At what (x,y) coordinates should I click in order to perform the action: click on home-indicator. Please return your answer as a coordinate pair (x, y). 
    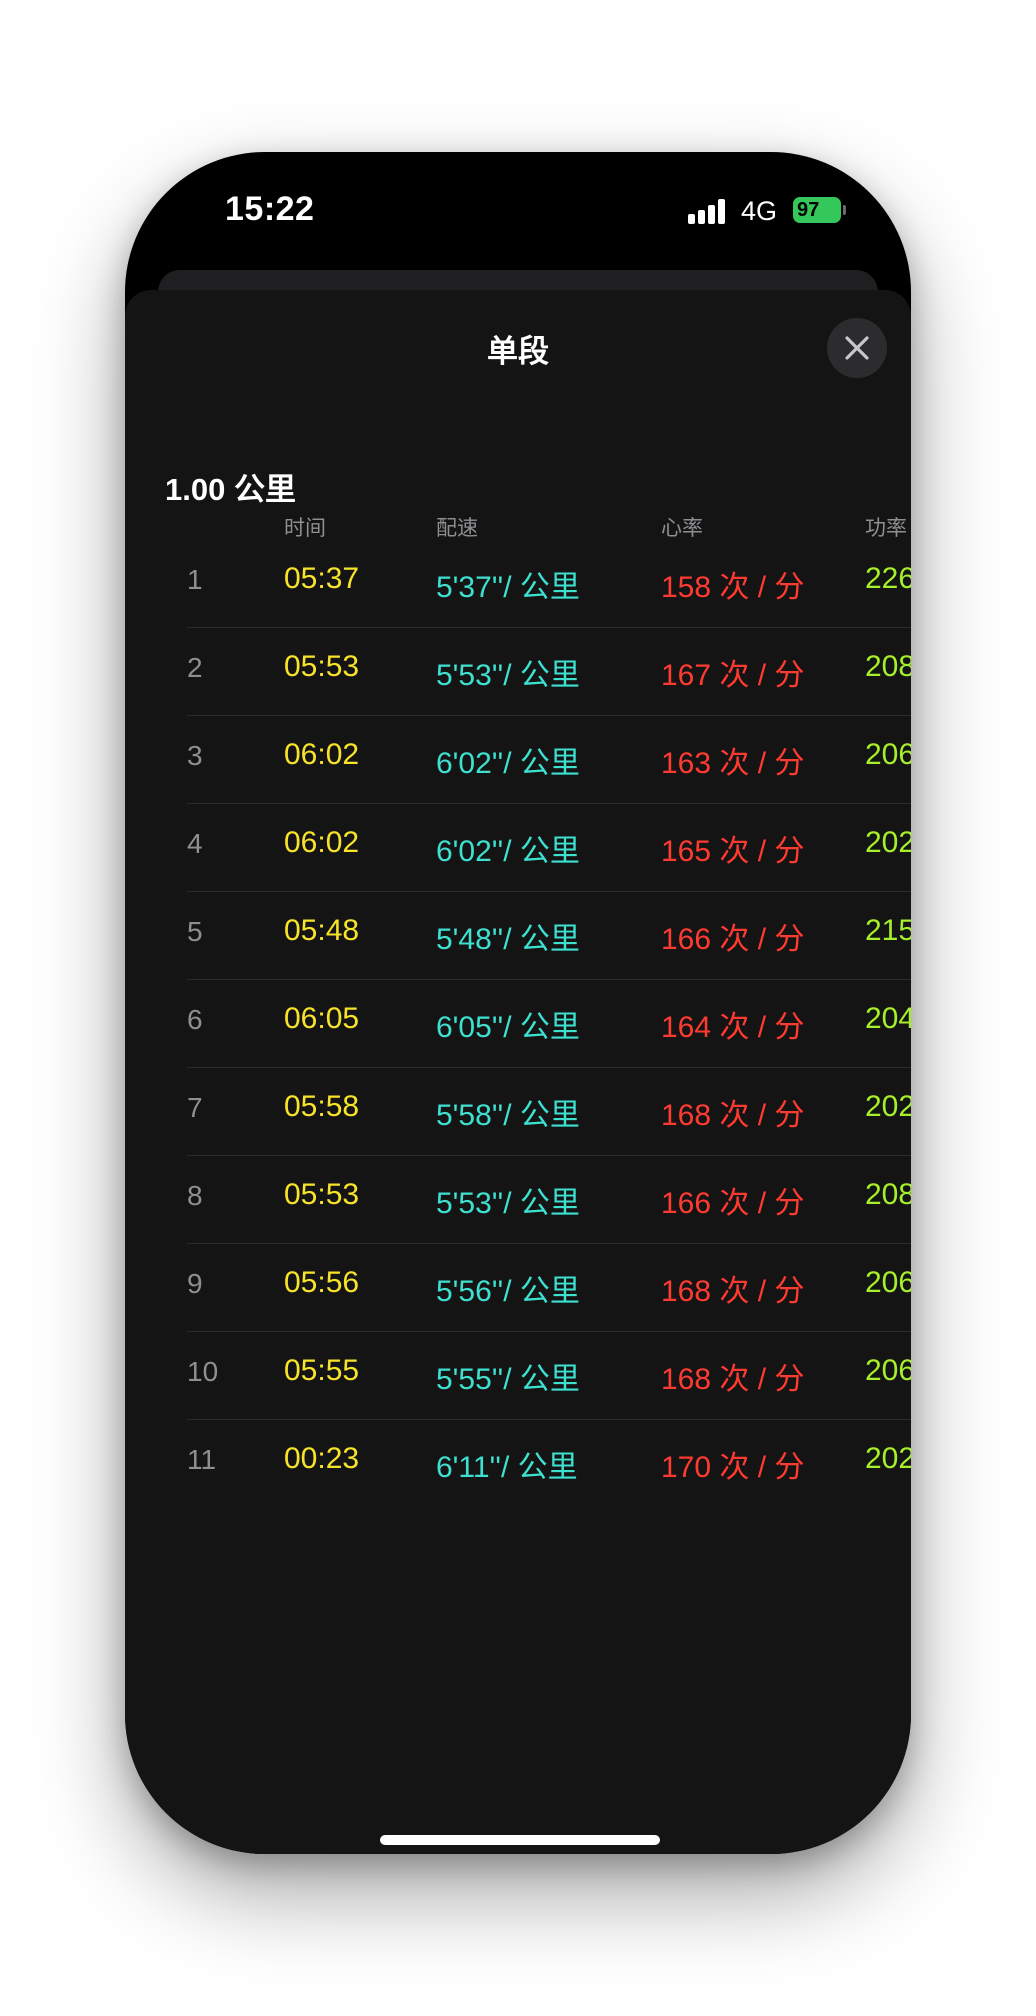
    Looking at the image, I should click on (520, 1840).